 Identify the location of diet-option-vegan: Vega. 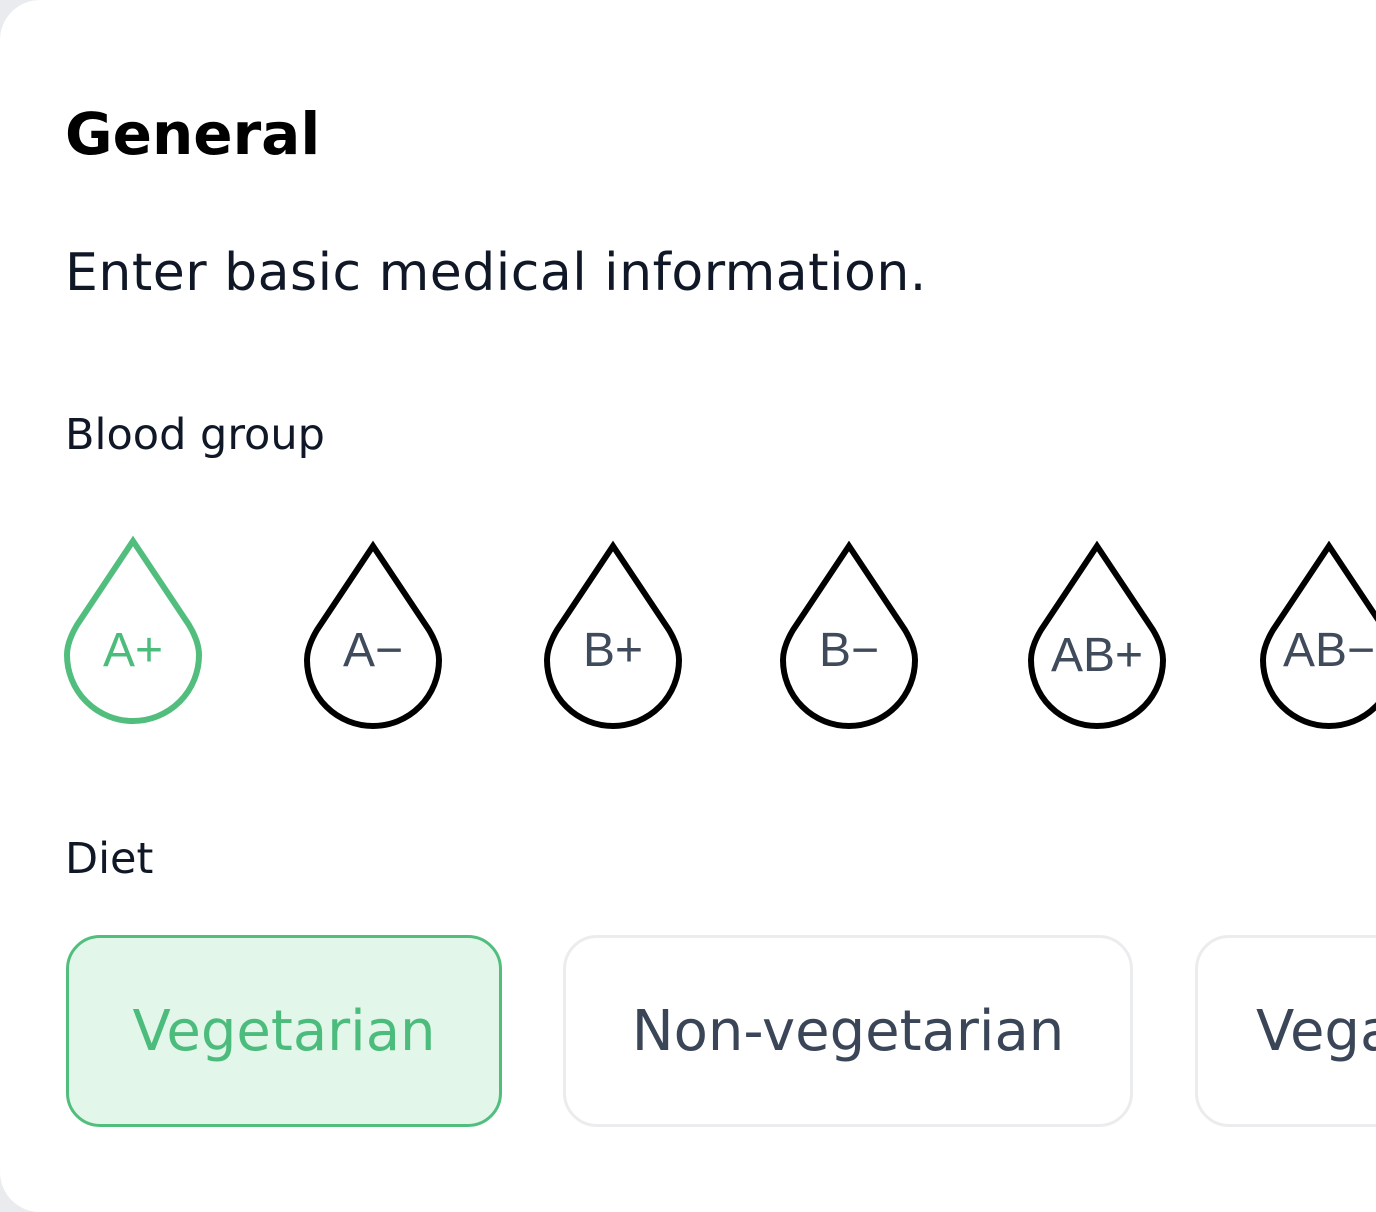
(1285, 1031).